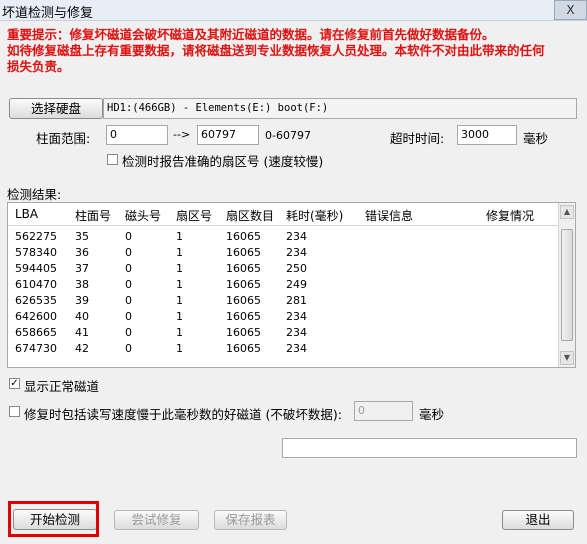  Describe the element at coordinates (536, 138) in the screenshot. I see `timeout-unit: 毫秒` at that location.